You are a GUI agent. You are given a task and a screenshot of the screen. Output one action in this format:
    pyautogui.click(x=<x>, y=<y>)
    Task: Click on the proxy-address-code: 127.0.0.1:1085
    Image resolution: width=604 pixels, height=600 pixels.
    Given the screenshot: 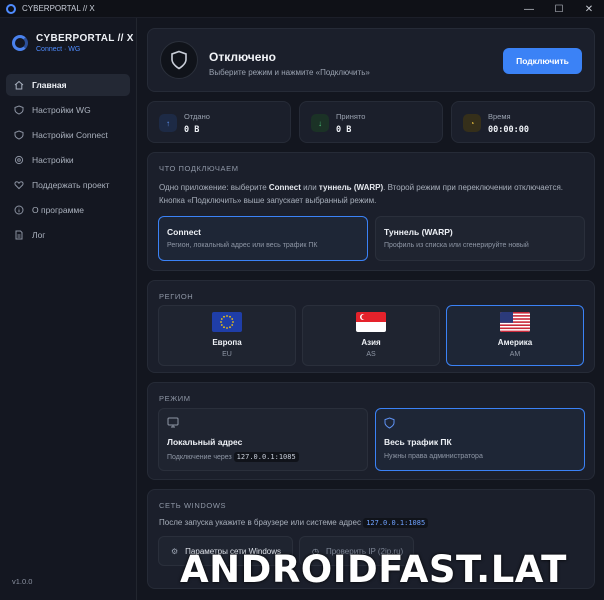 What is the action you would take?
    pyautogui.click(x=396, y=523)
    